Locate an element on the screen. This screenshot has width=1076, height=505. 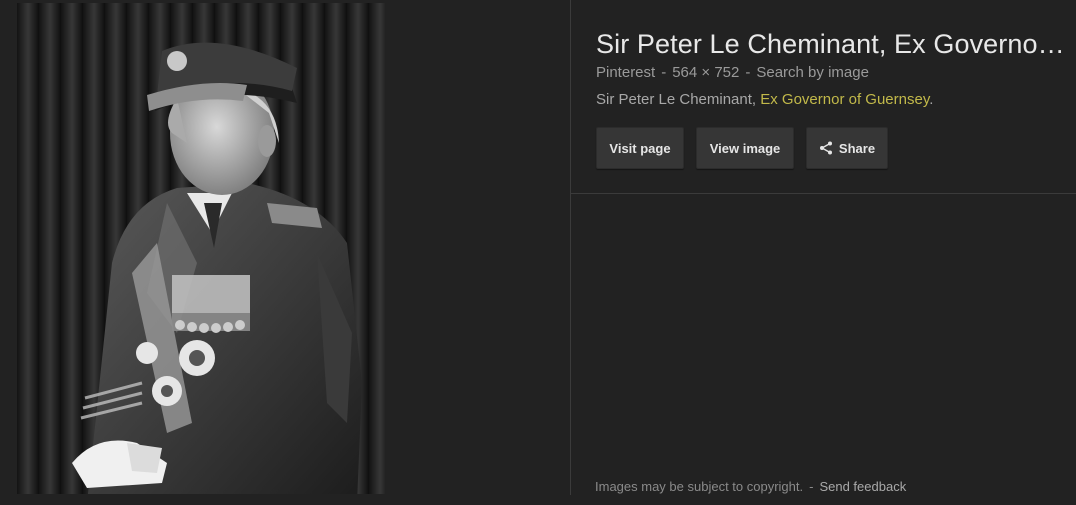
view-image-label: View image is located at coordinates (745, 148).